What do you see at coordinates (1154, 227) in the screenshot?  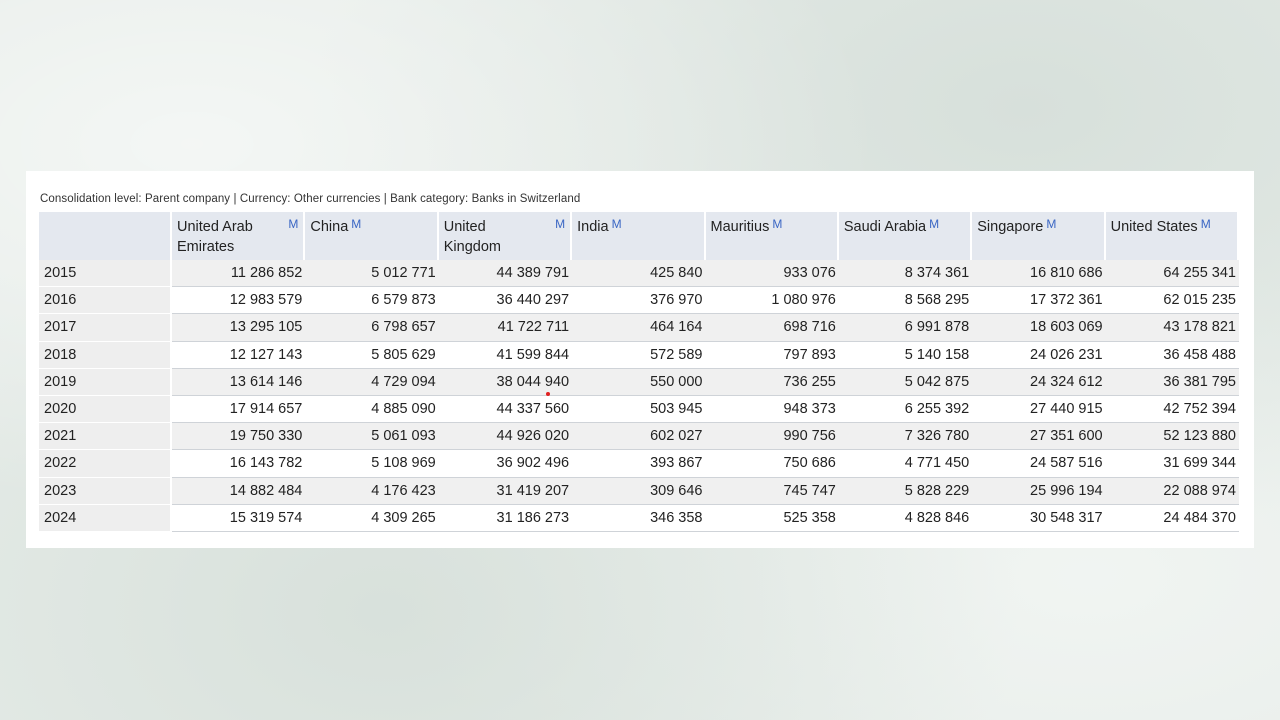 I see `column-header-label: United States` at bounding box center [1154, 227].